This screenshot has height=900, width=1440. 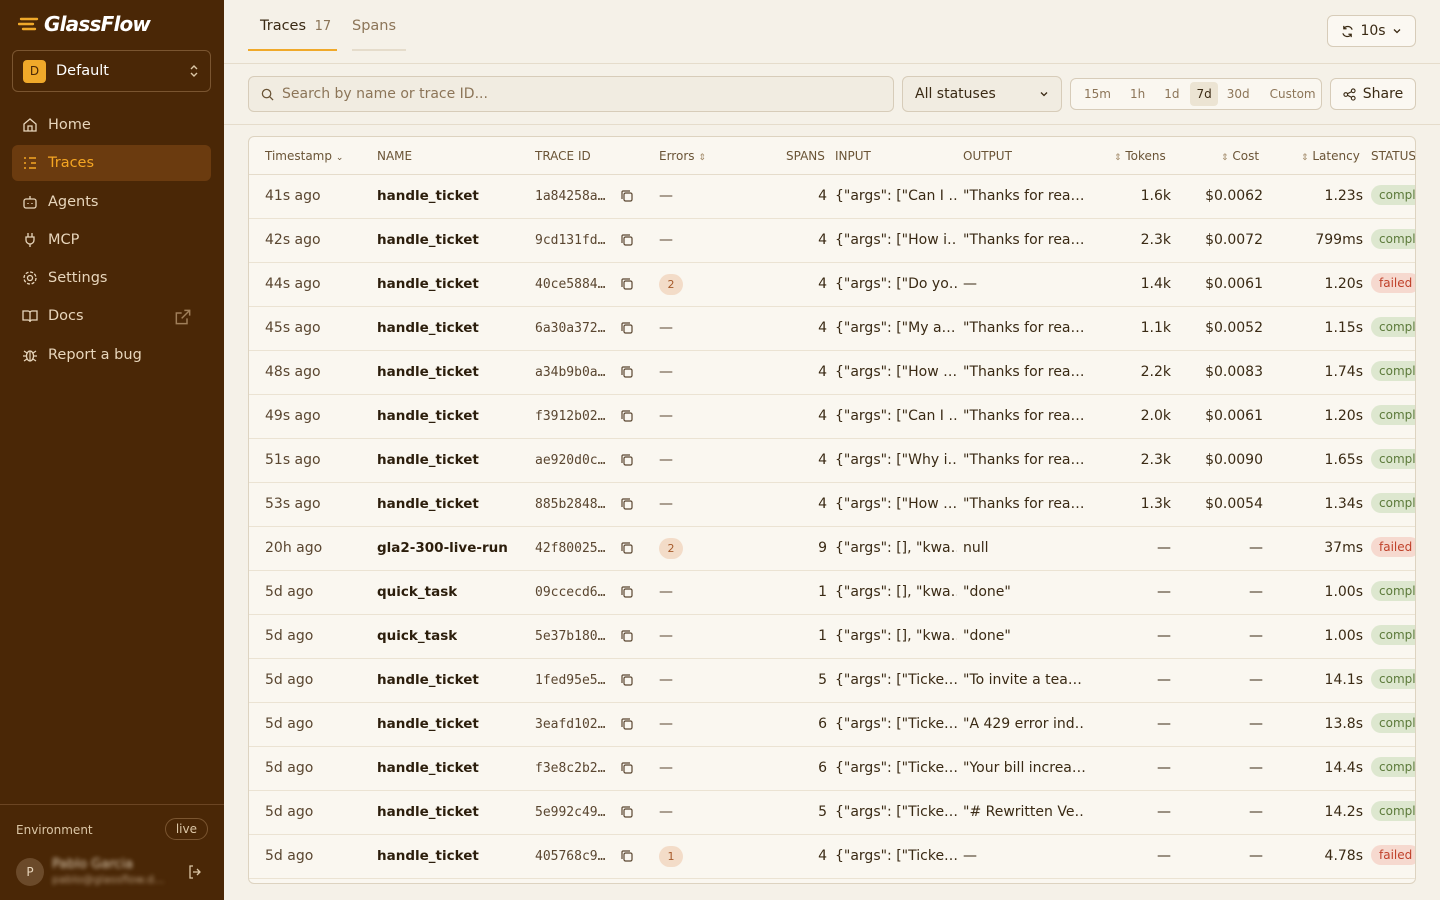 What do you see at coordinates (111, 202) in the screenshot?
I see `sidebar-item-agents: Agents` at bounding box center [111, 202].